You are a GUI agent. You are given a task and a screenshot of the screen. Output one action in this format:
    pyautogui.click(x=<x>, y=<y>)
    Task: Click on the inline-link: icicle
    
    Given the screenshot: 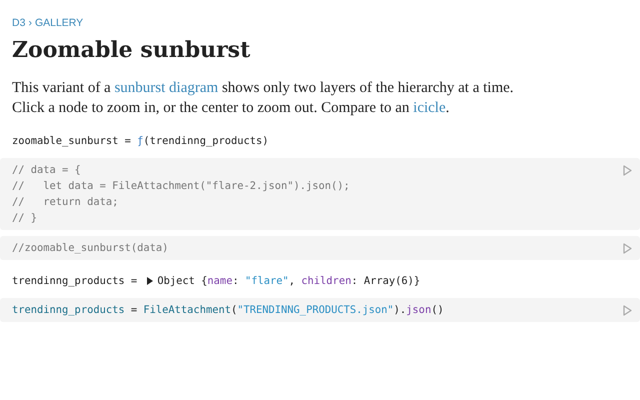 What is the action you would take?
    pyautogui.click(x=429, y=108)
    